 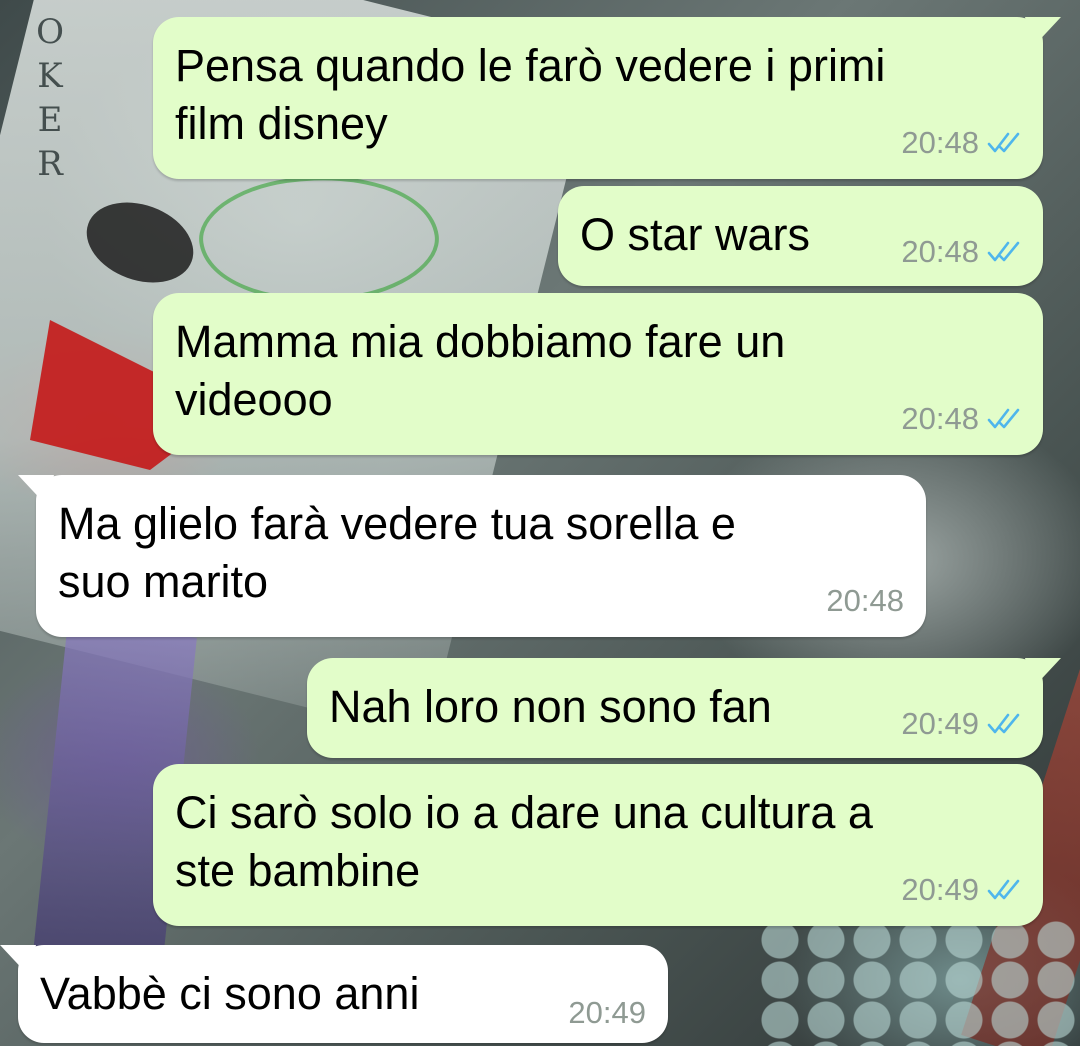 I want to click on outgoing-message: O star wars 20:48, so click(x=800, y=236).